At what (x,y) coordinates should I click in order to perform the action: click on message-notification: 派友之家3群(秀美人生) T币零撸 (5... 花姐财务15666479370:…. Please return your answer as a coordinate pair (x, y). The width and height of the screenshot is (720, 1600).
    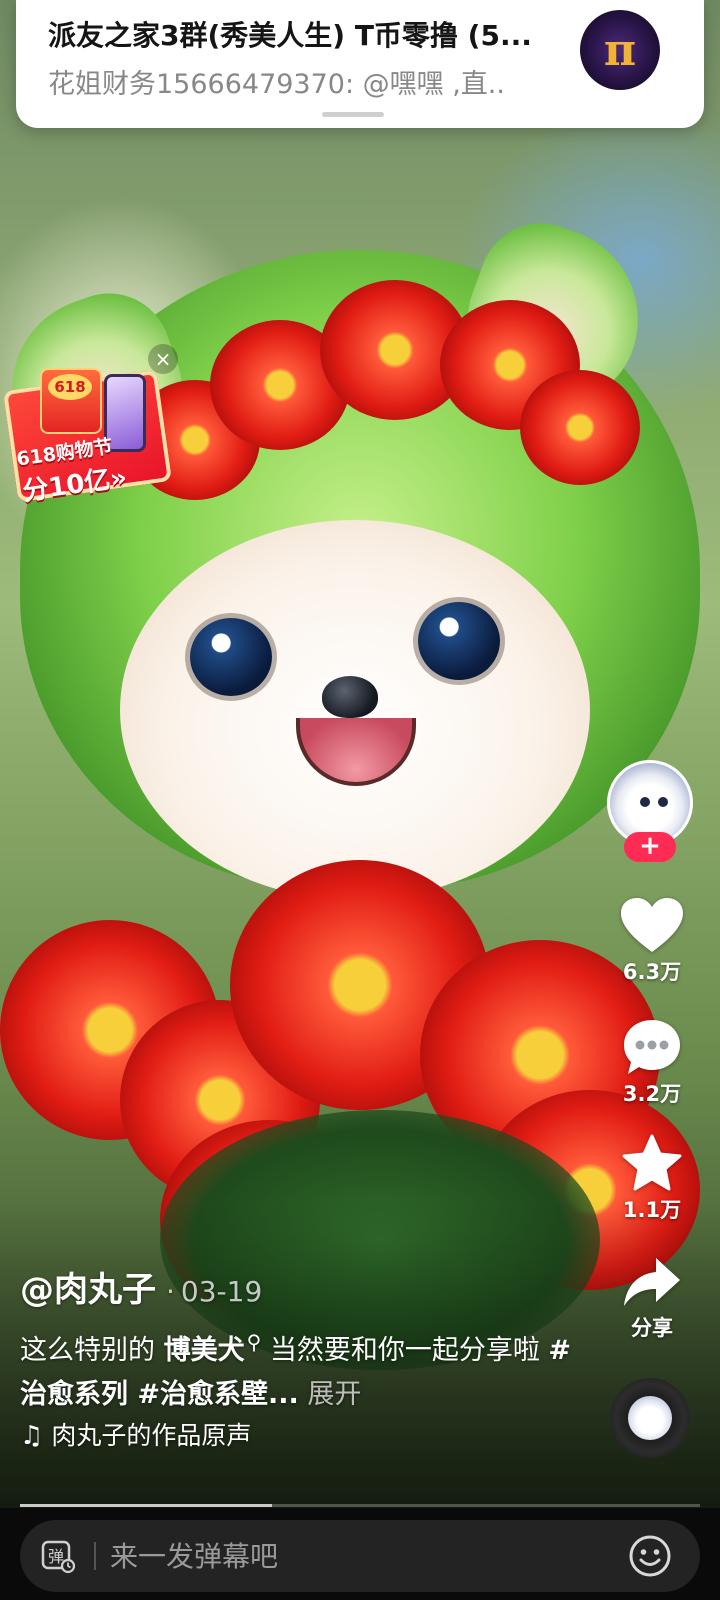
    Looking at the image, I should click on (360, 64).